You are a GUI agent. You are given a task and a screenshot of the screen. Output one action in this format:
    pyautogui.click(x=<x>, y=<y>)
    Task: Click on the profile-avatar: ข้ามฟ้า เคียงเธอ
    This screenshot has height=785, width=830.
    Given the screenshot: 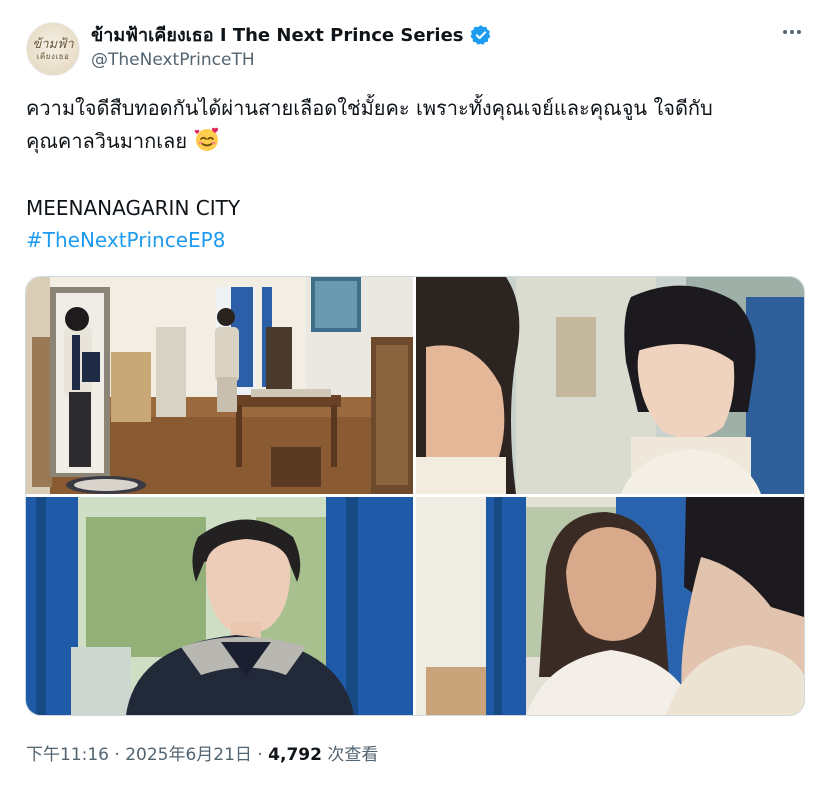 What is the action you would take?
    pyautogui.click(x=53, y=49)
    